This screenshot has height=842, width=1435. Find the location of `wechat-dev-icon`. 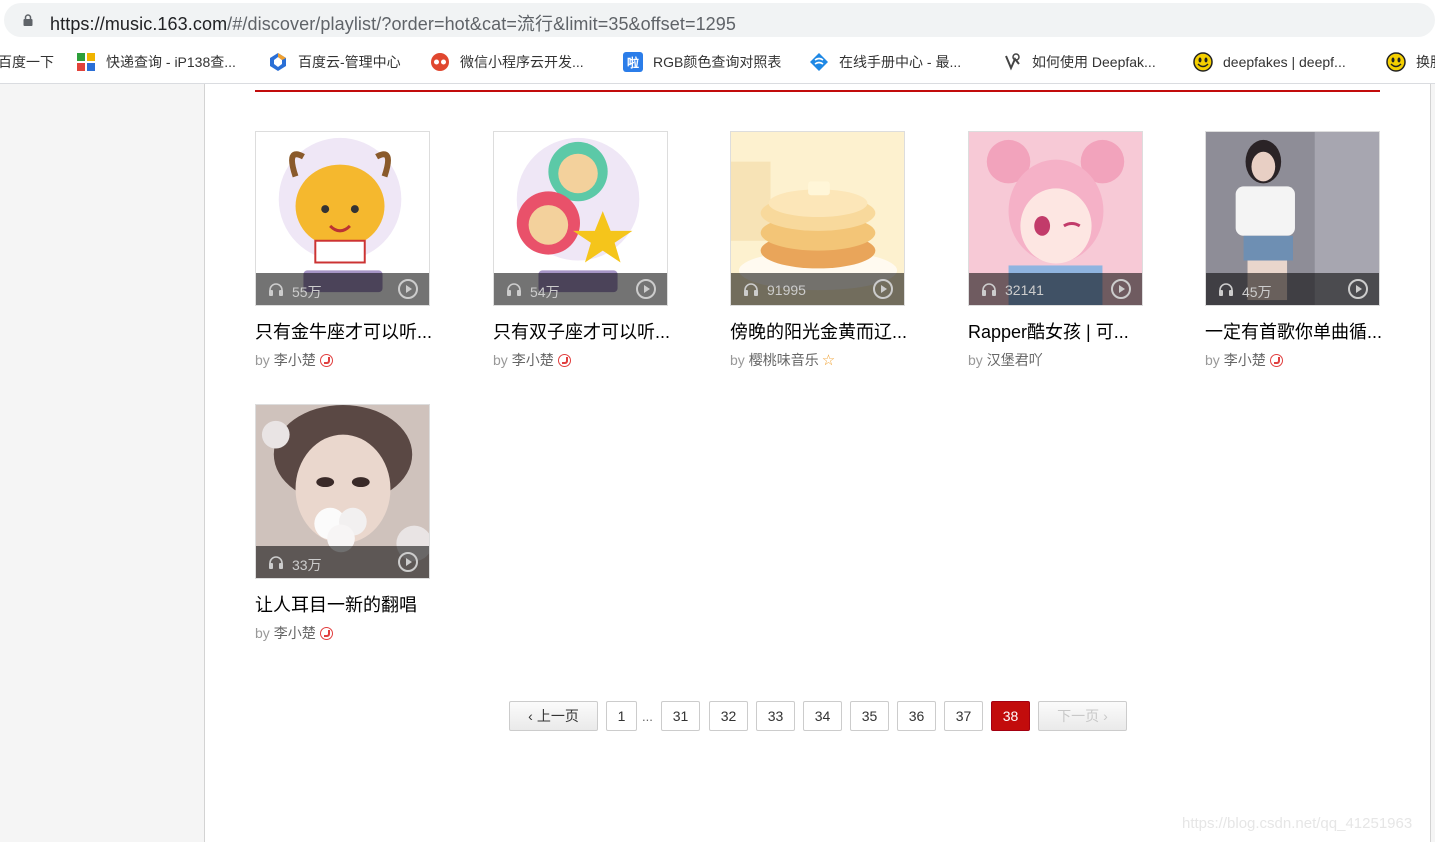

wechat-dev-icon is located at coordinates (440, 62).